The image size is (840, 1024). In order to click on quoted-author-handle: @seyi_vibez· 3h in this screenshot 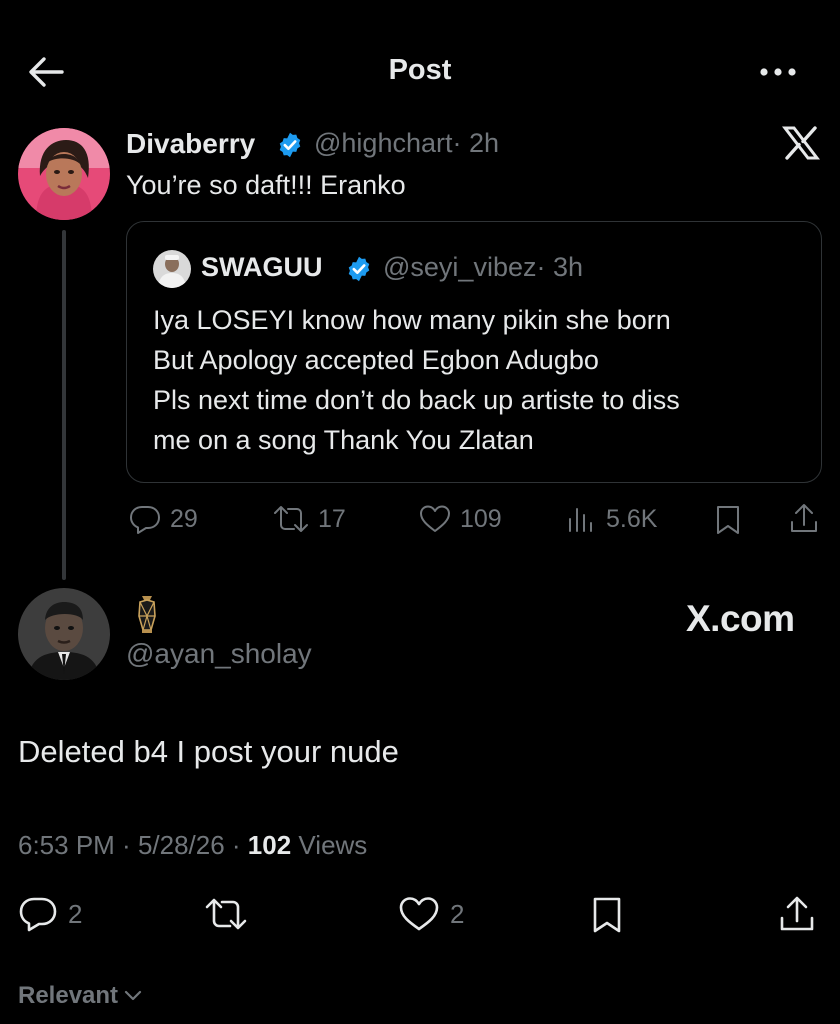, I will do `click(483, 267)`.